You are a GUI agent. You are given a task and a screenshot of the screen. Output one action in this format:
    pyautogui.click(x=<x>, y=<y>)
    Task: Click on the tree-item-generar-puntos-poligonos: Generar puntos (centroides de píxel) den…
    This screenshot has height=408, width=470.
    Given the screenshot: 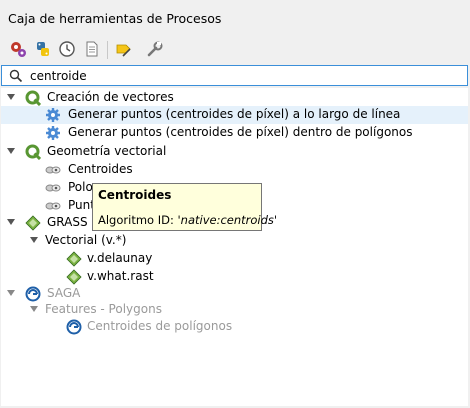 What is the action you would take?
    pyautogui.click(x=234, y=133)
    